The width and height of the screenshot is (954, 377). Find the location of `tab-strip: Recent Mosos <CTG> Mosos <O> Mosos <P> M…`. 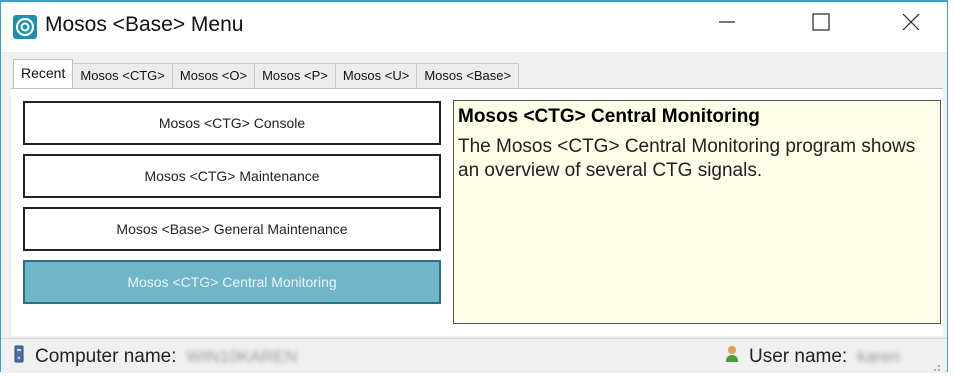

tab-strip: Recent Mosos <CTG> Mosos <O> Mosos <P> M… is located at coordinates (266, 73).